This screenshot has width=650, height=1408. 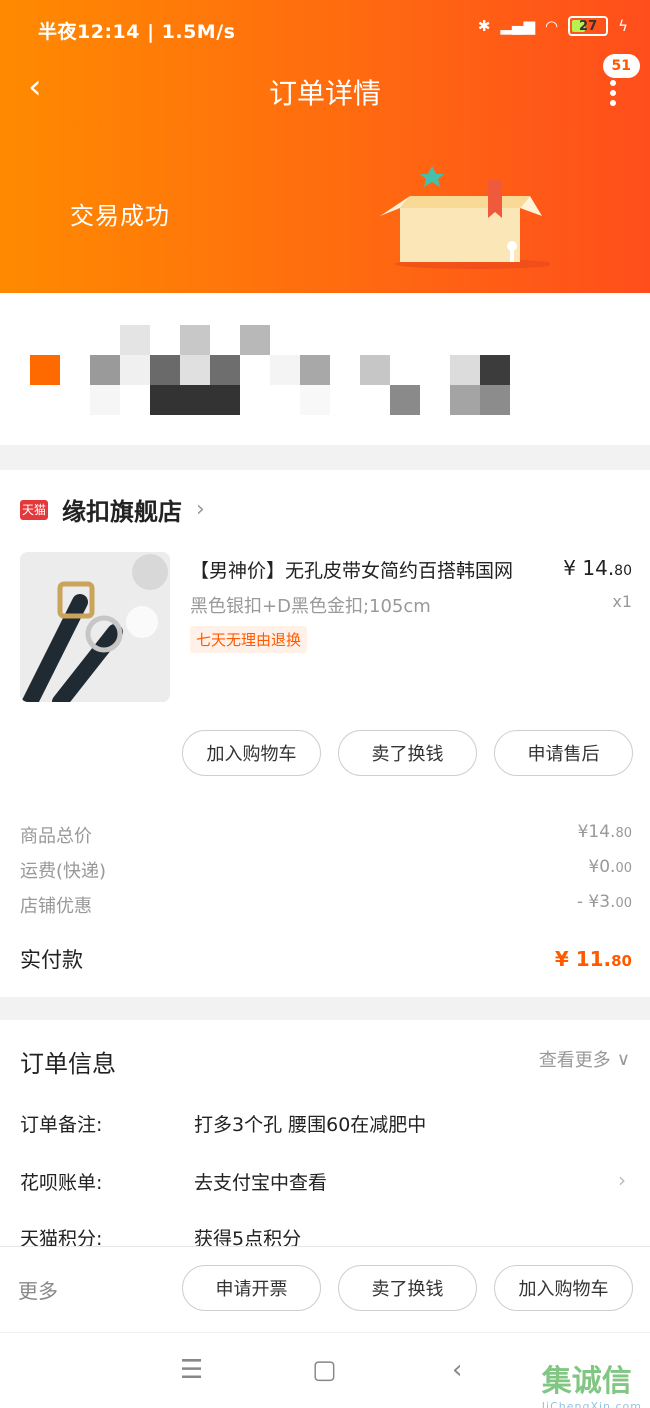 What do you see at coordinates (68, 1064) in the screenshot?
I see `order-info-title: 订单信息` at bounding box center [68, 1064].